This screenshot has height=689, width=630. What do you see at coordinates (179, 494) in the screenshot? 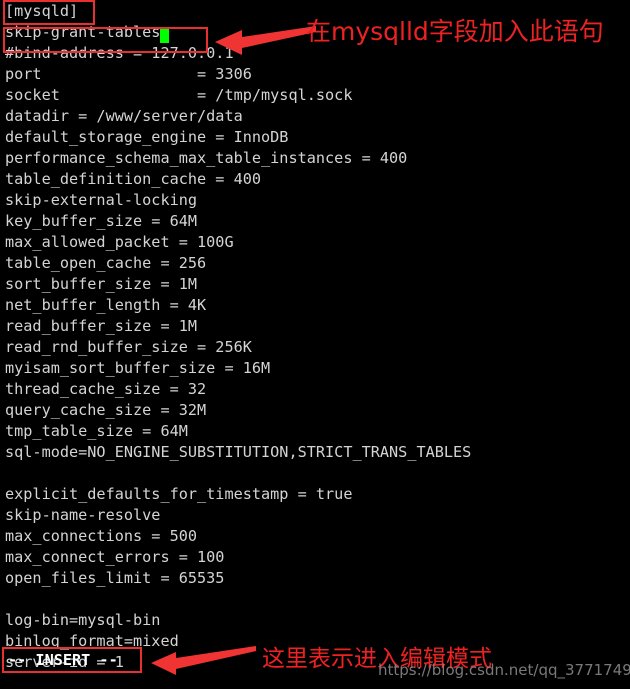
I see `config-line-23: explicit_defaults_for_timestamp = true` at bounding box center [179, 494].